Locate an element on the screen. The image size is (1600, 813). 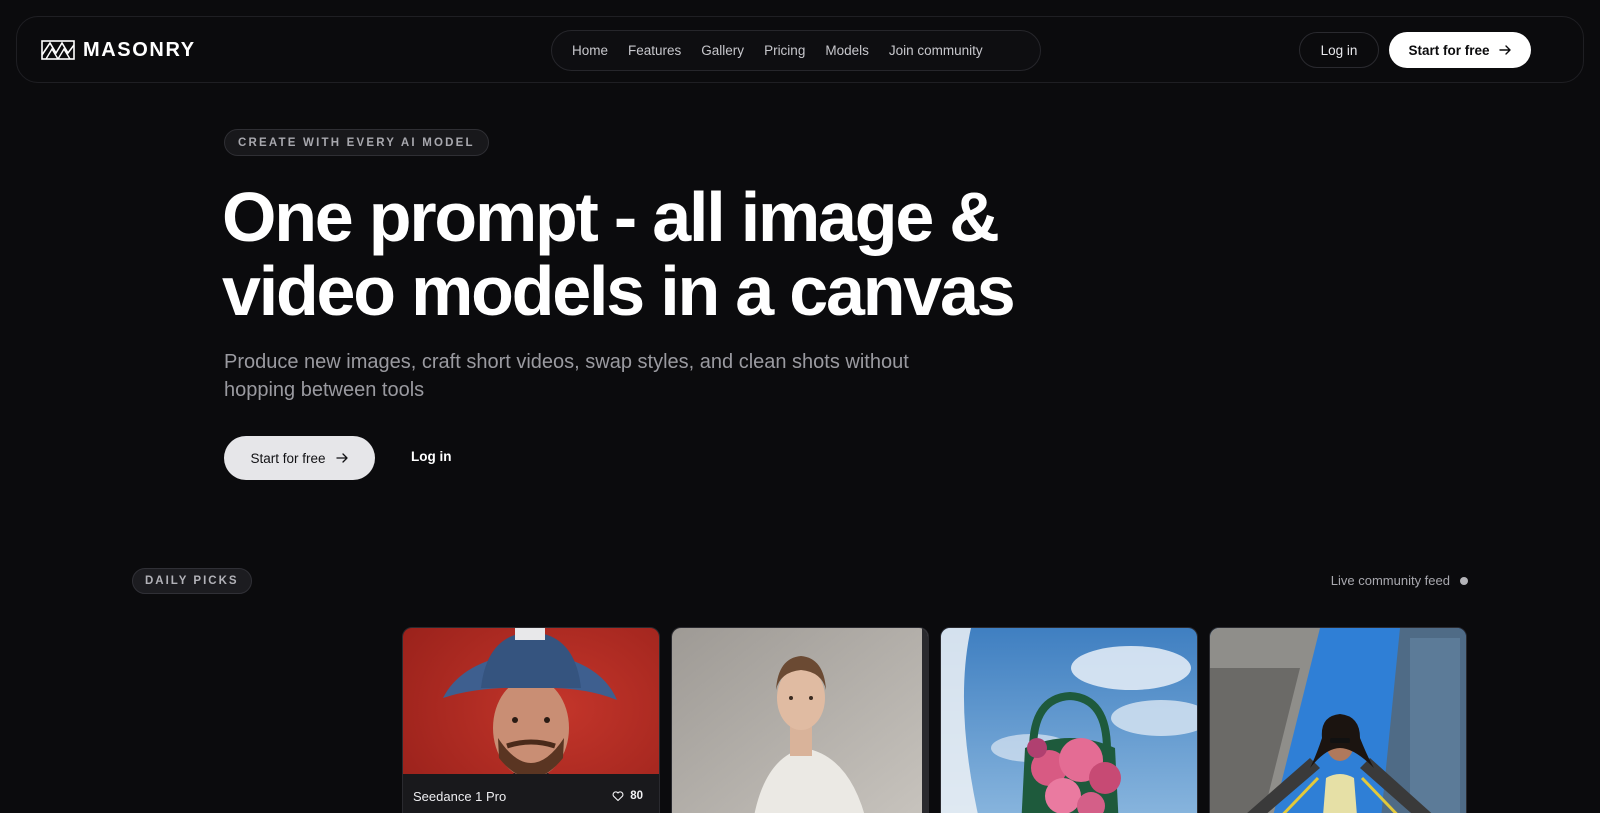
hero-start-label: Start for free is located at coordinates (288, 458).